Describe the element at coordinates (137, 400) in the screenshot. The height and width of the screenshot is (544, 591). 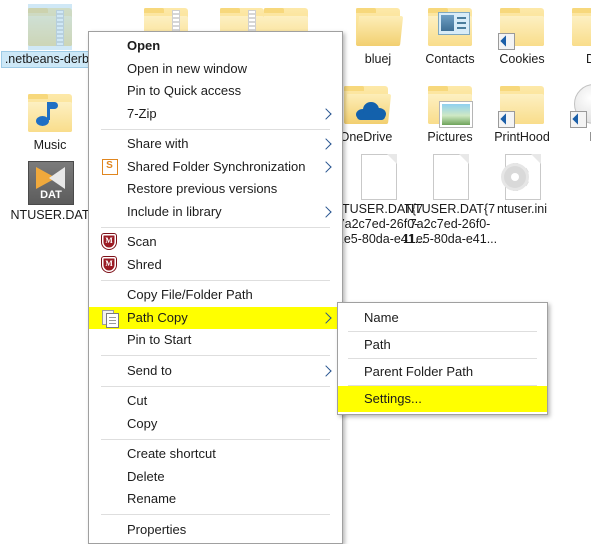
I see `menu-item-label: Cut` at that location.